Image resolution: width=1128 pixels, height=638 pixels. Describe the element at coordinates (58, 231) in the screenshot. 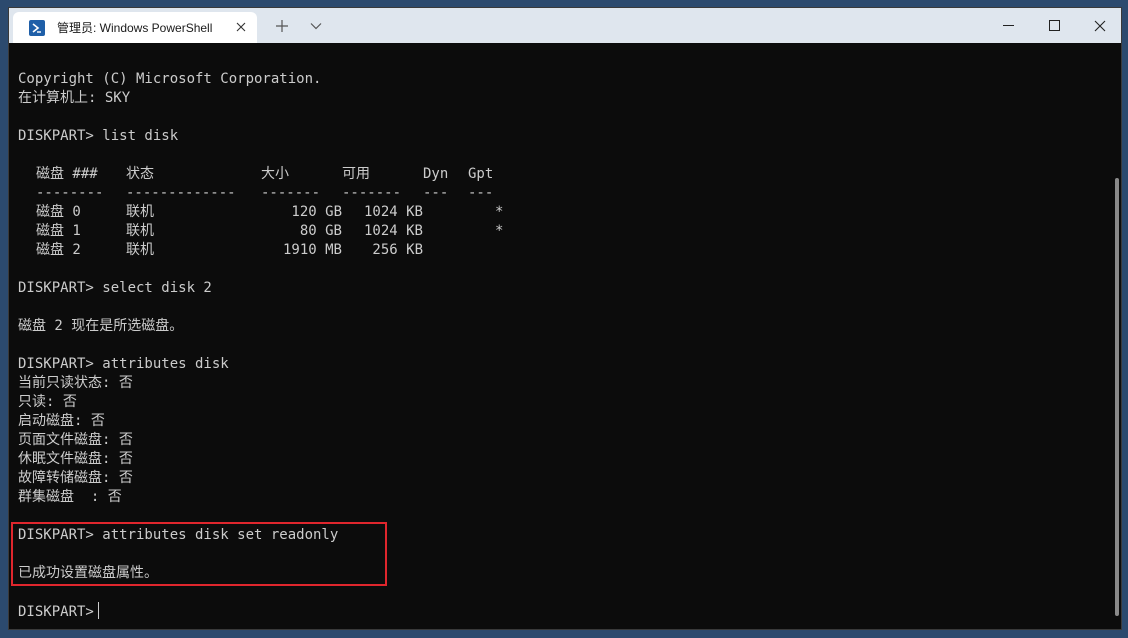

I see `row-disk: 磁盘 1` at that location.